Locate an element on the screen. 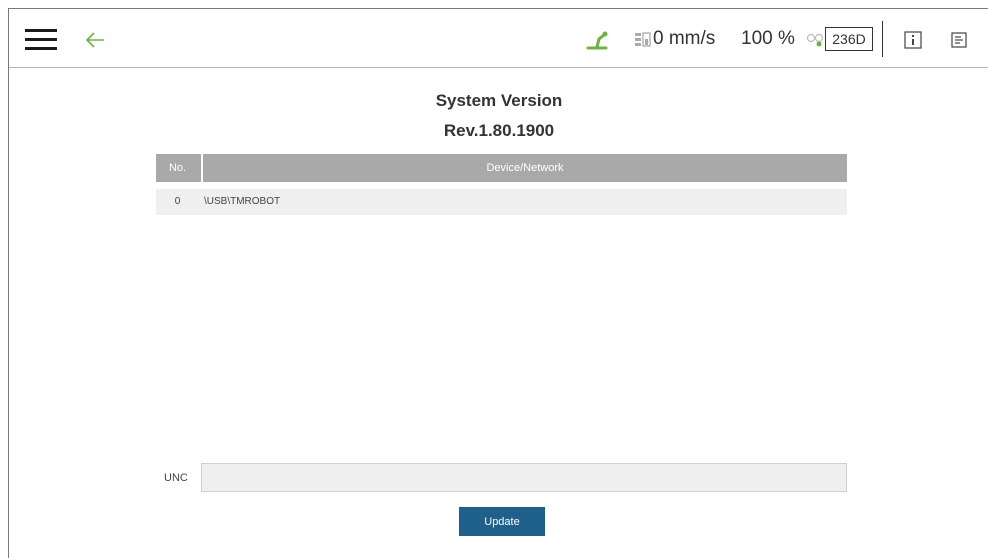  unc-label: UNC is located at coordinates (176, 478).